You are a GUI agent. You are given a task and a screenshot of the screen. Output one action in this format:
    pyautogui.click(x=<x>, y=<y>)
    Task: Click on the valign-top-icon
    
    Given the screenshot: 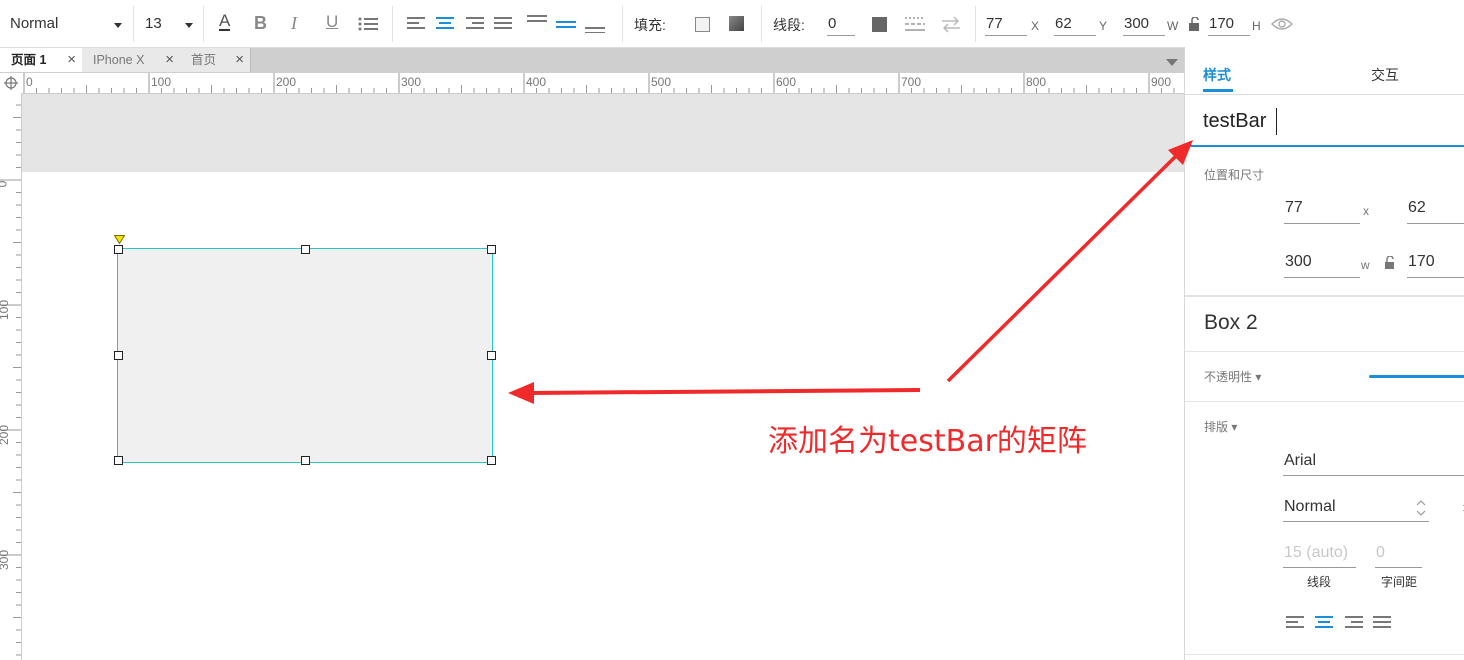 What is the action you would take?
    pyautogui.click(x=537, y=23)
    